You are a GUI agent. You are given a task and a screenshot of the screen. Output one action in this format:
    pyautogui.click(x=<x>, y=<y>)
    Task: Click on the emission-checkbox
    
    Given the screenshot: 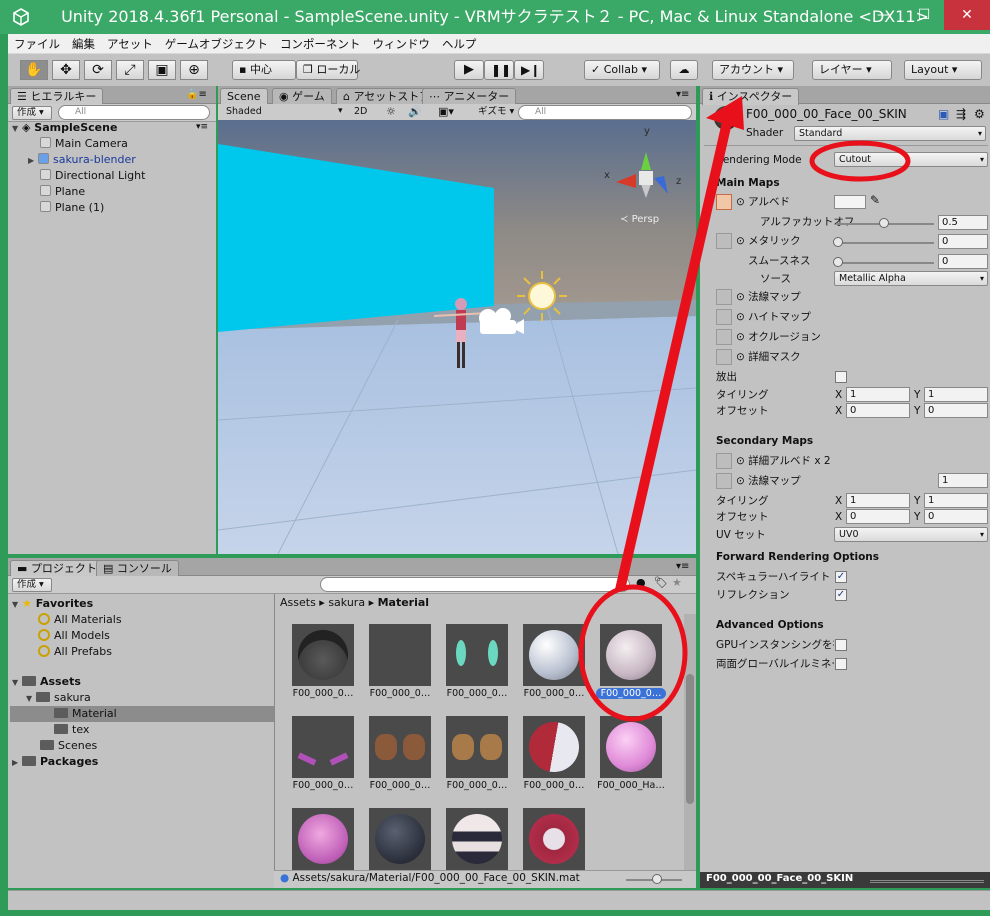 What is the action you would take?
    pyautogui.click(x=841, y=377)
    